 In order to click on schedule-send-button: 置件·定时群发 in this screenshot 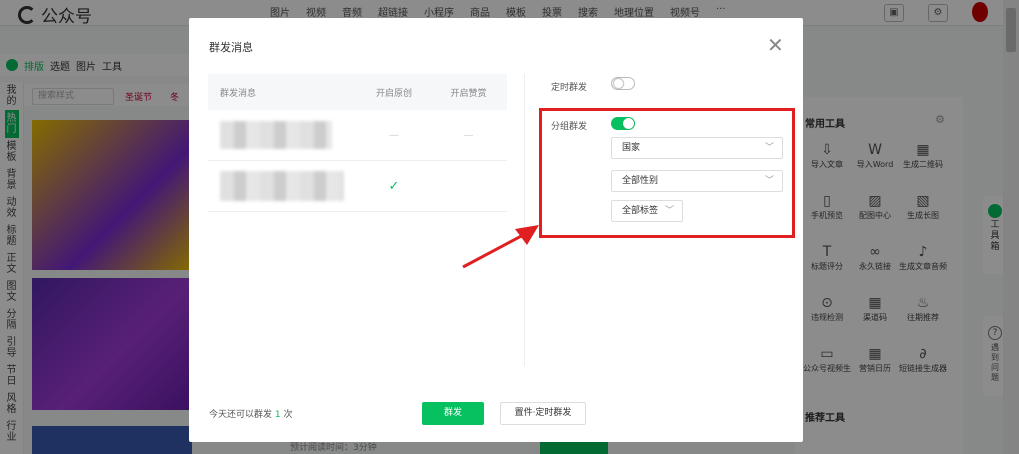, I will do `click(543, 413)`.